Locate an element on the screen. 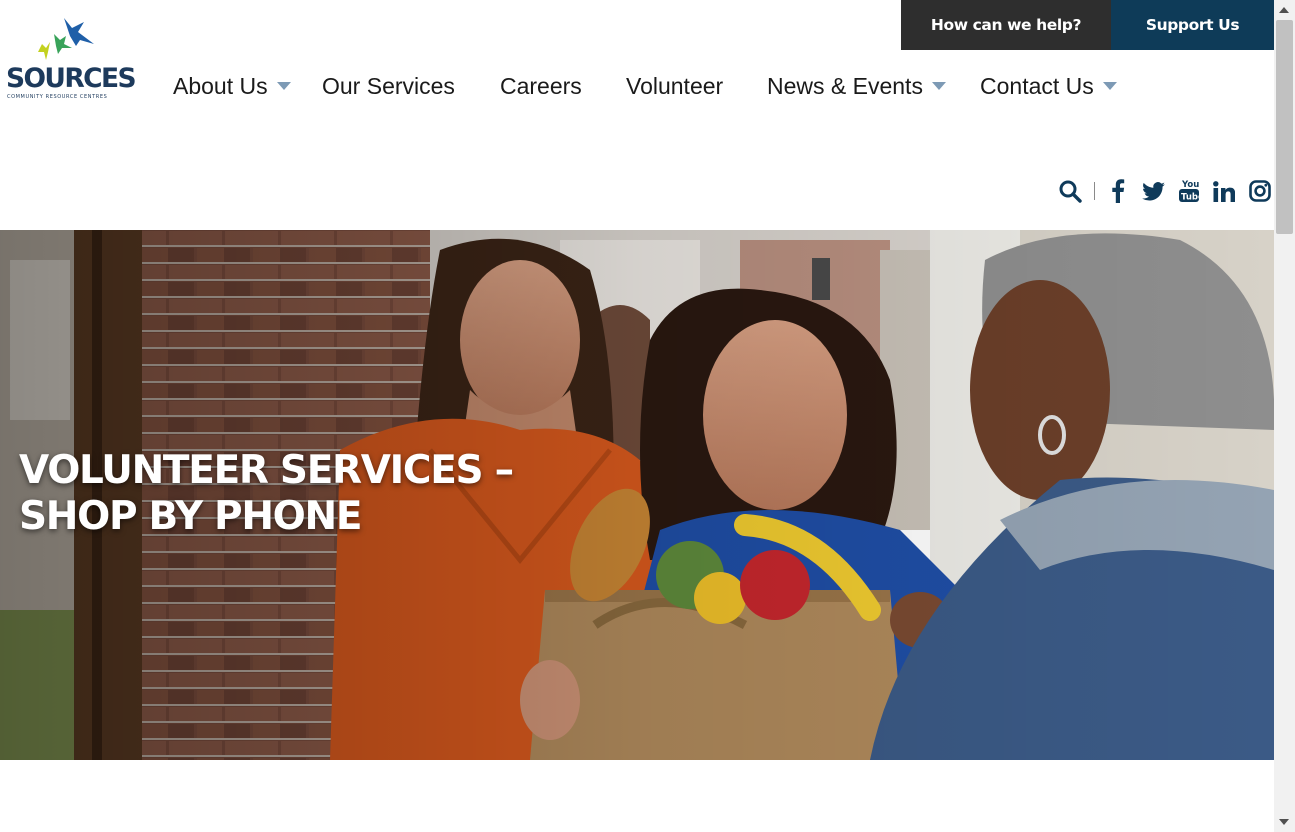 The image size is (1295, 832). nav-item-our-services: Our Services is located at coordinates (388, 86).